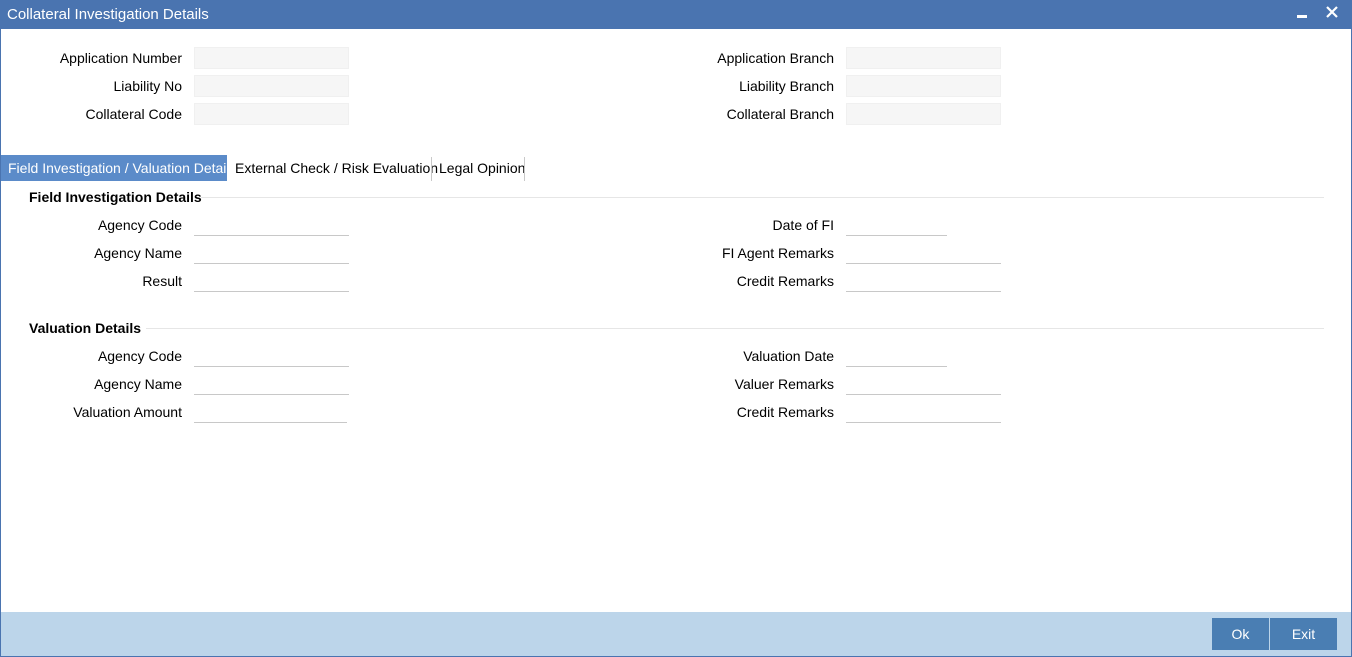 The image size is (1352, 657). What do you see at coordinates (923, 253) in the screenshot?
I see `fi-agent-remarks-field` at bounding box center [923, 253].